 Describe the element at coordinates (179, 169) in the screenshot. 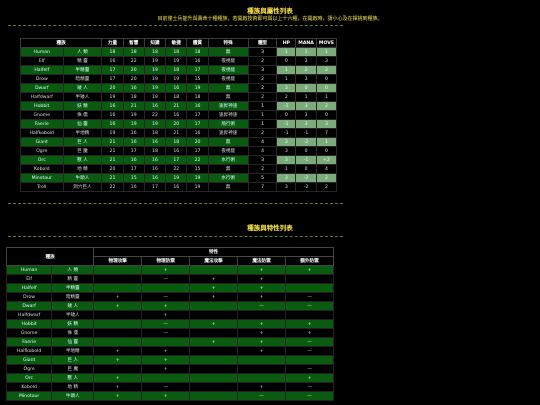

I see `table-row: Kobold 地 精 20 17 16 22 15 無 2 1 0 4` at that location.